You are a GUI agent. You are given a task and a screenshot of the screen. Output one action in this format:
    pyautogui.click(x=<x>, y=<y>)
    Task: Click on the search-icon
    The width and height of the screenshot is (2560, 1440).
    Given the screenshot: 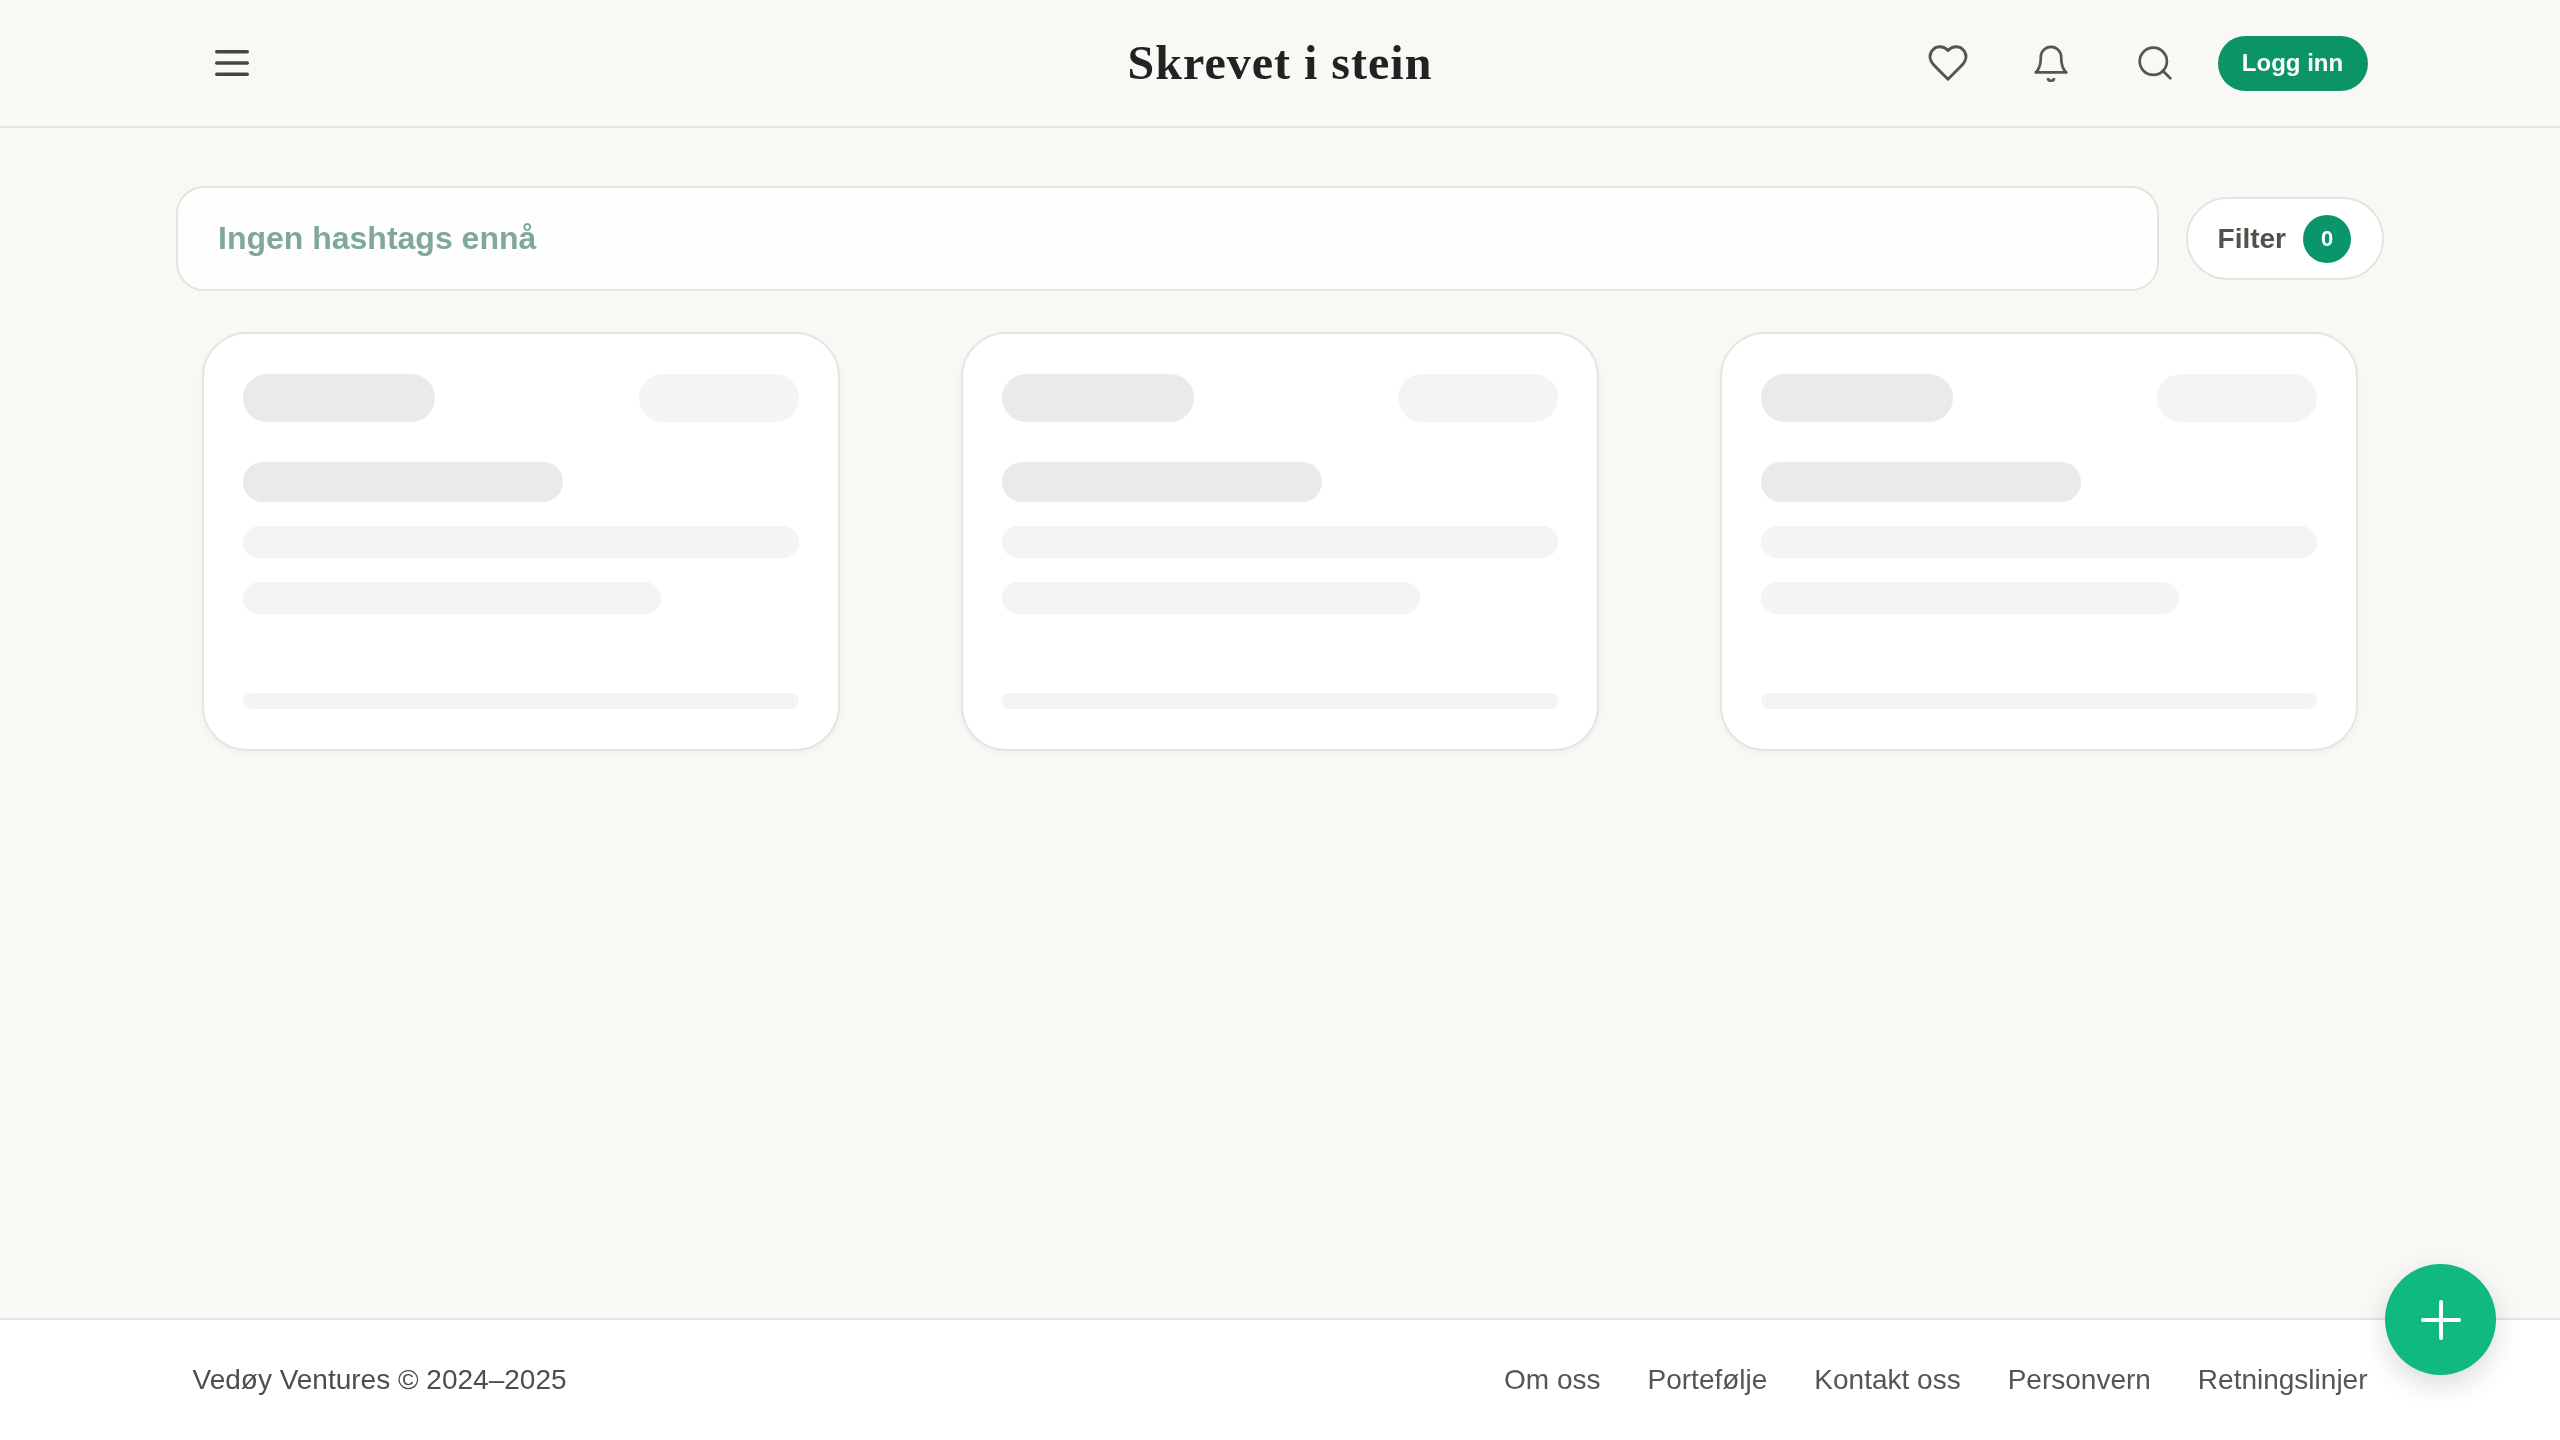 What is the action you would take?
    pyautogui.click(x=2154, y=63)
    